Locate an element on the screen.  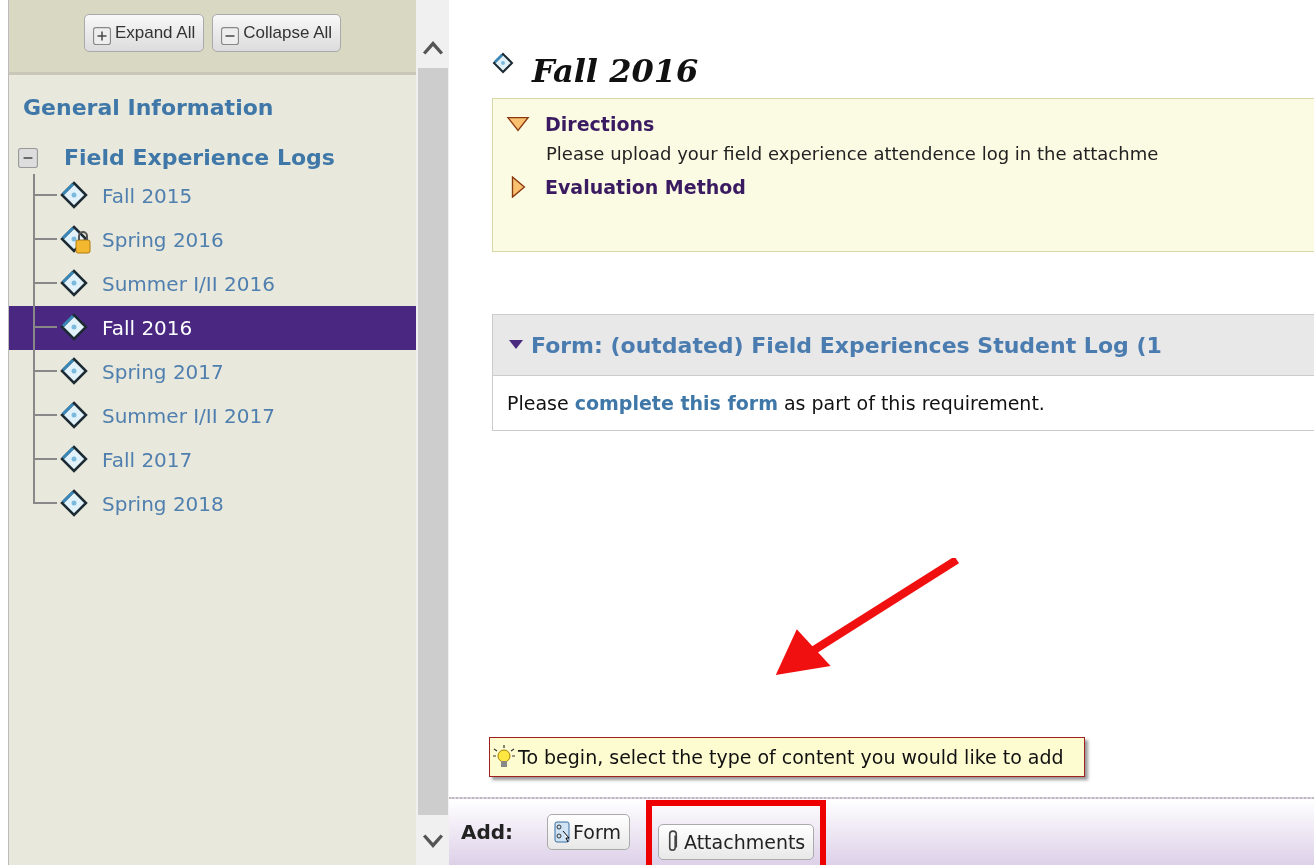
tree-item: Spring 2016 is located at coordinates (163, 240).